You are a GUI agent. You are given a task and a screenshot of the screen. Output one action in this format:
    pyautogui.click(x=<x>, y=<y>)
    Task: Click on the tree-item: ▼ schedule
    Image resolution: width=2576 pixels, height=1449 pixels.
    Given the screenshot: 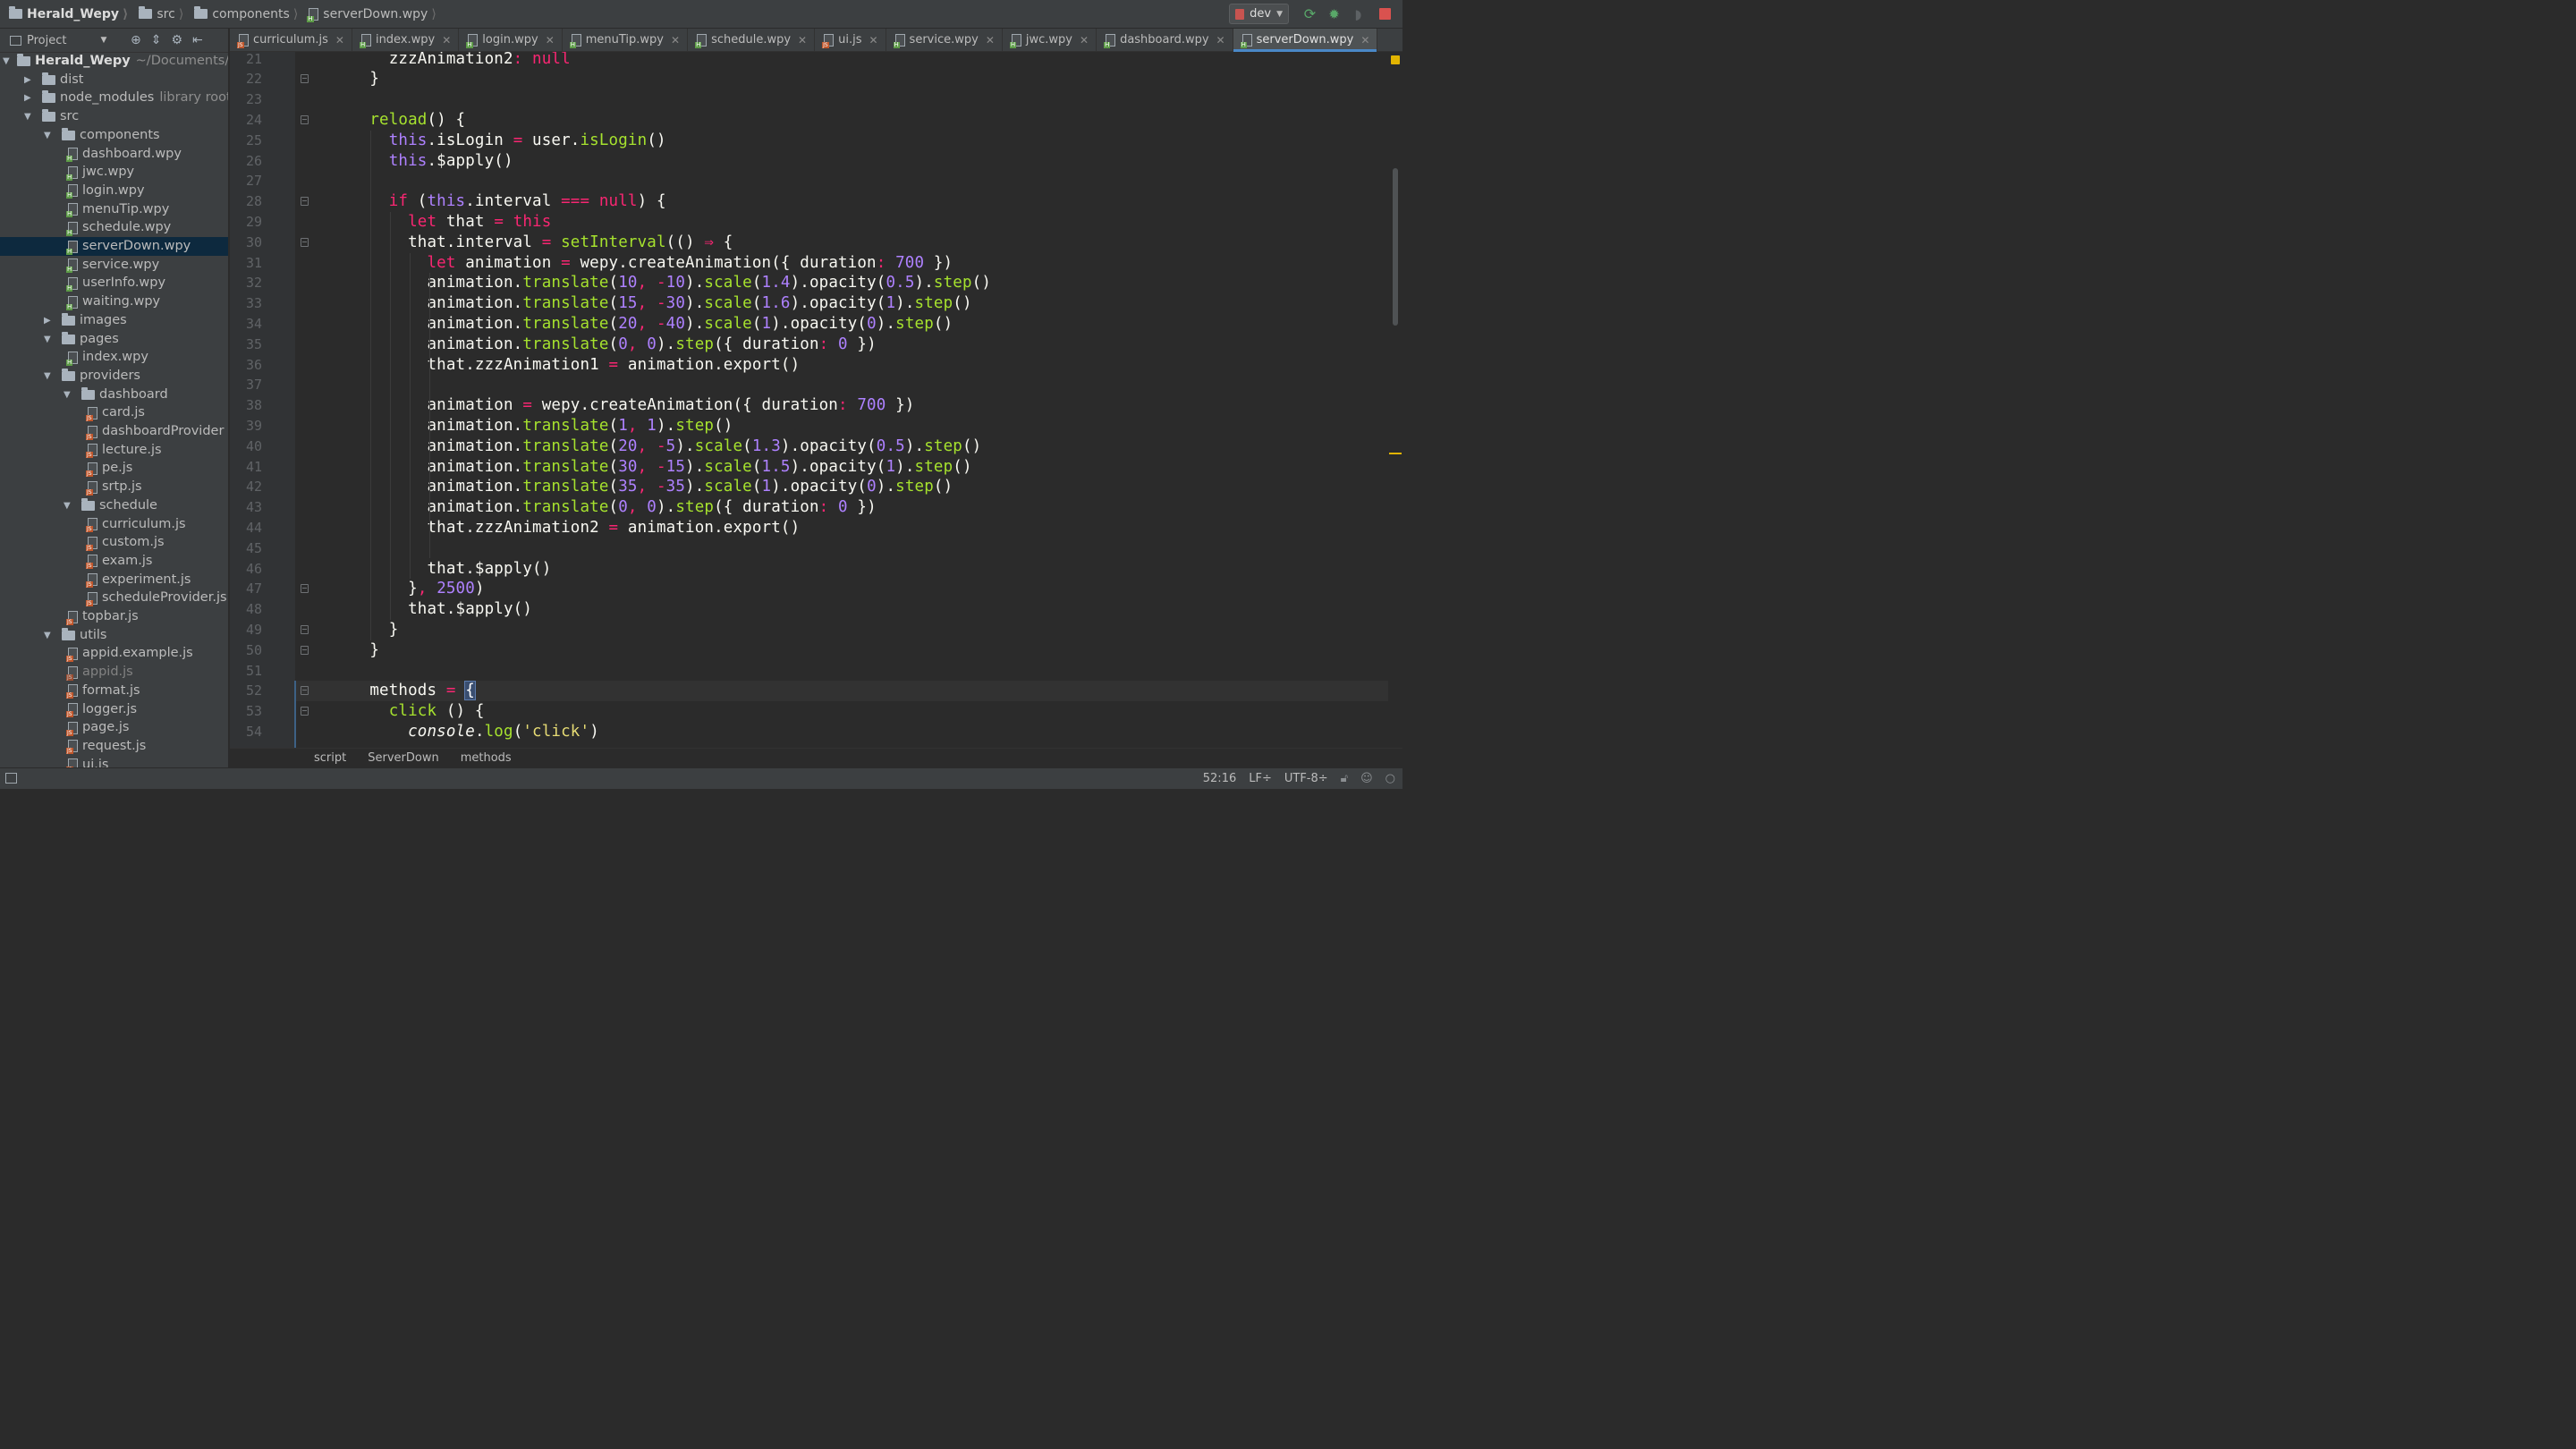 What is the action you would take?
    pyautogui.click(x=114, y=505)
    